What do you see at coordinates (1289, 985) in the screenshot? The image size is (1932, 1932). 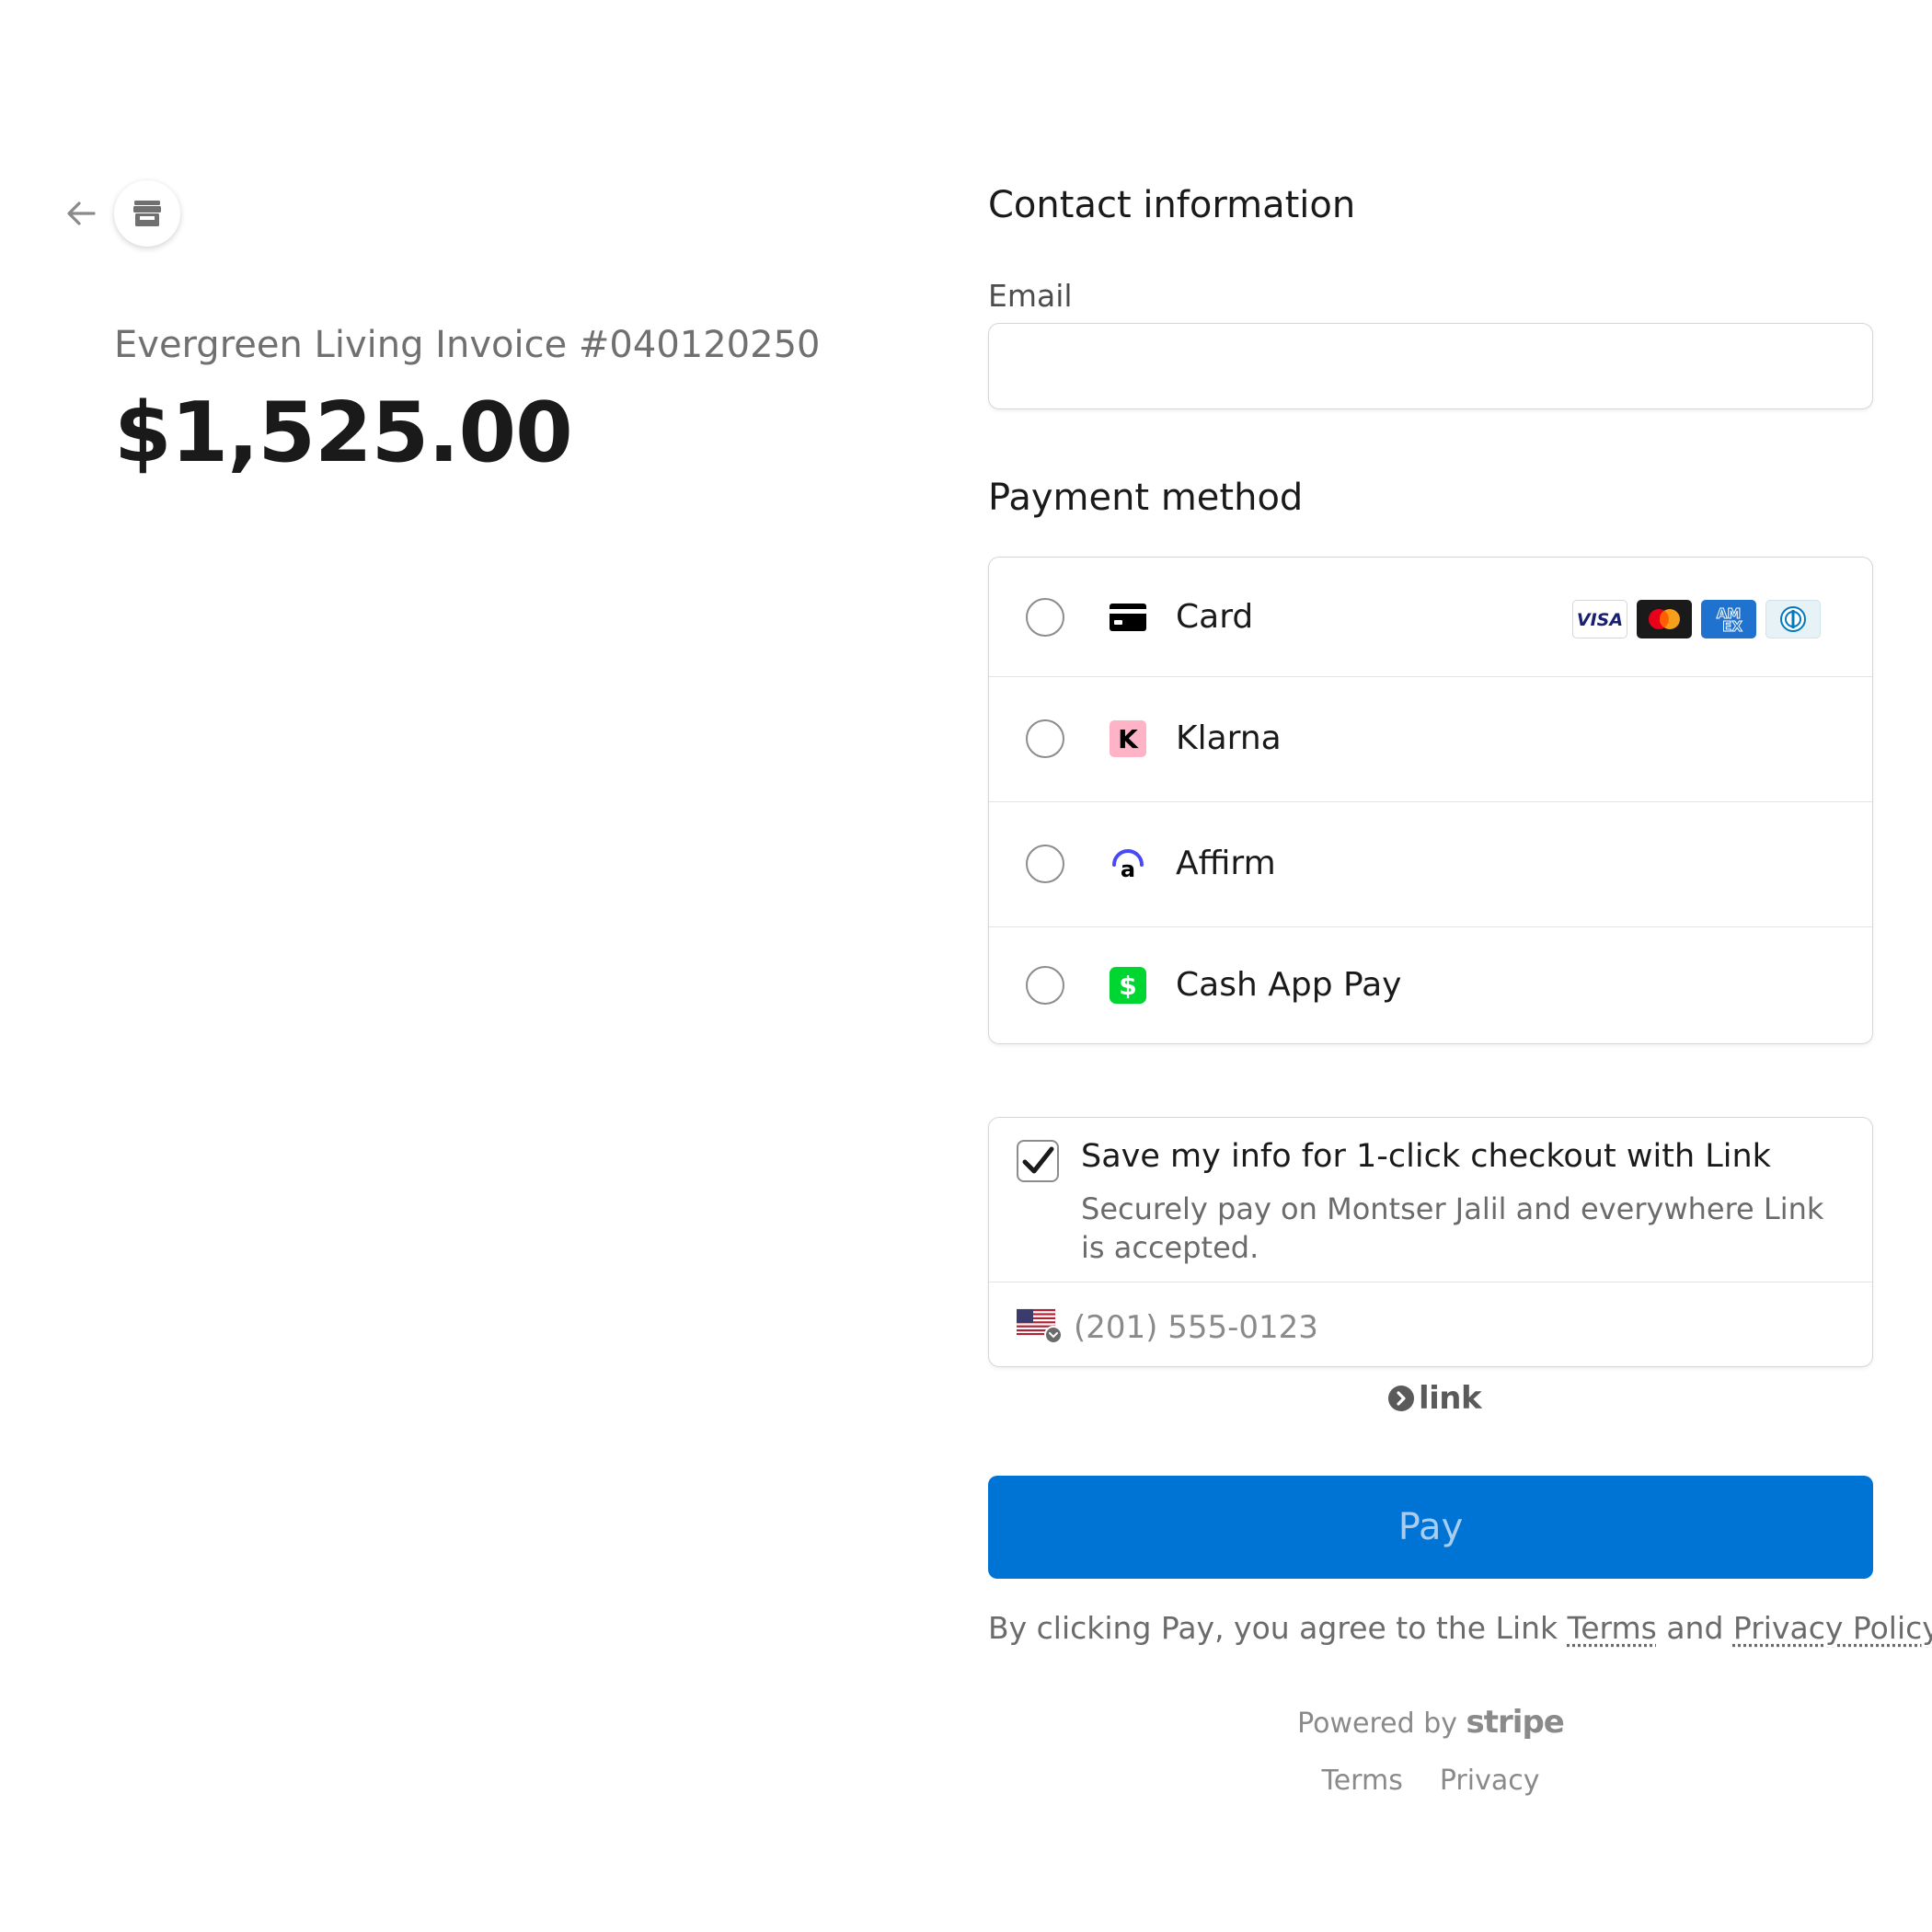 I see `payment-label-cash-app: Cash App Pay` at bounding box center [1289, 985].